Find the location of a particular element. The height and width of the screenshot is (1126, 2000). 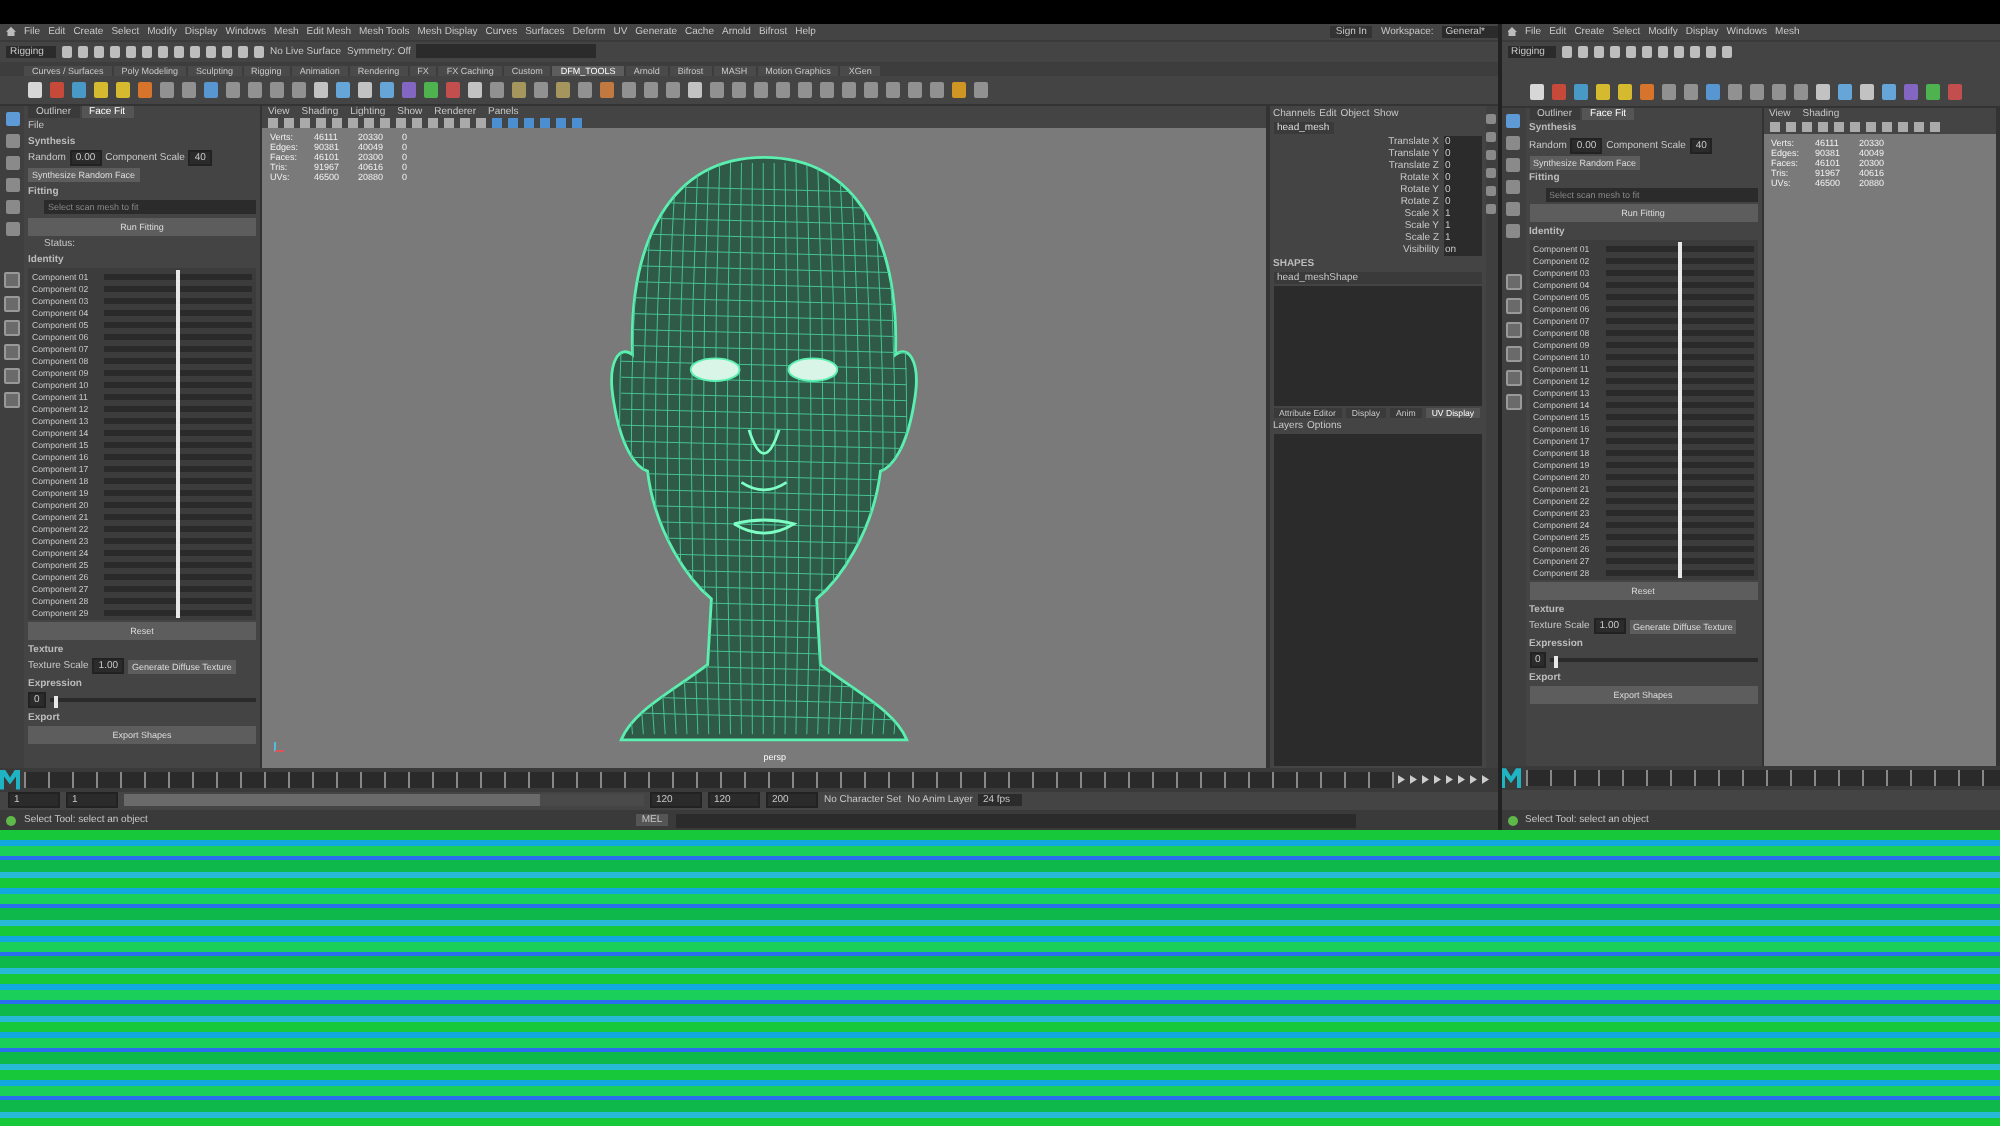

axis-icon is located at coordinates (279, 746).